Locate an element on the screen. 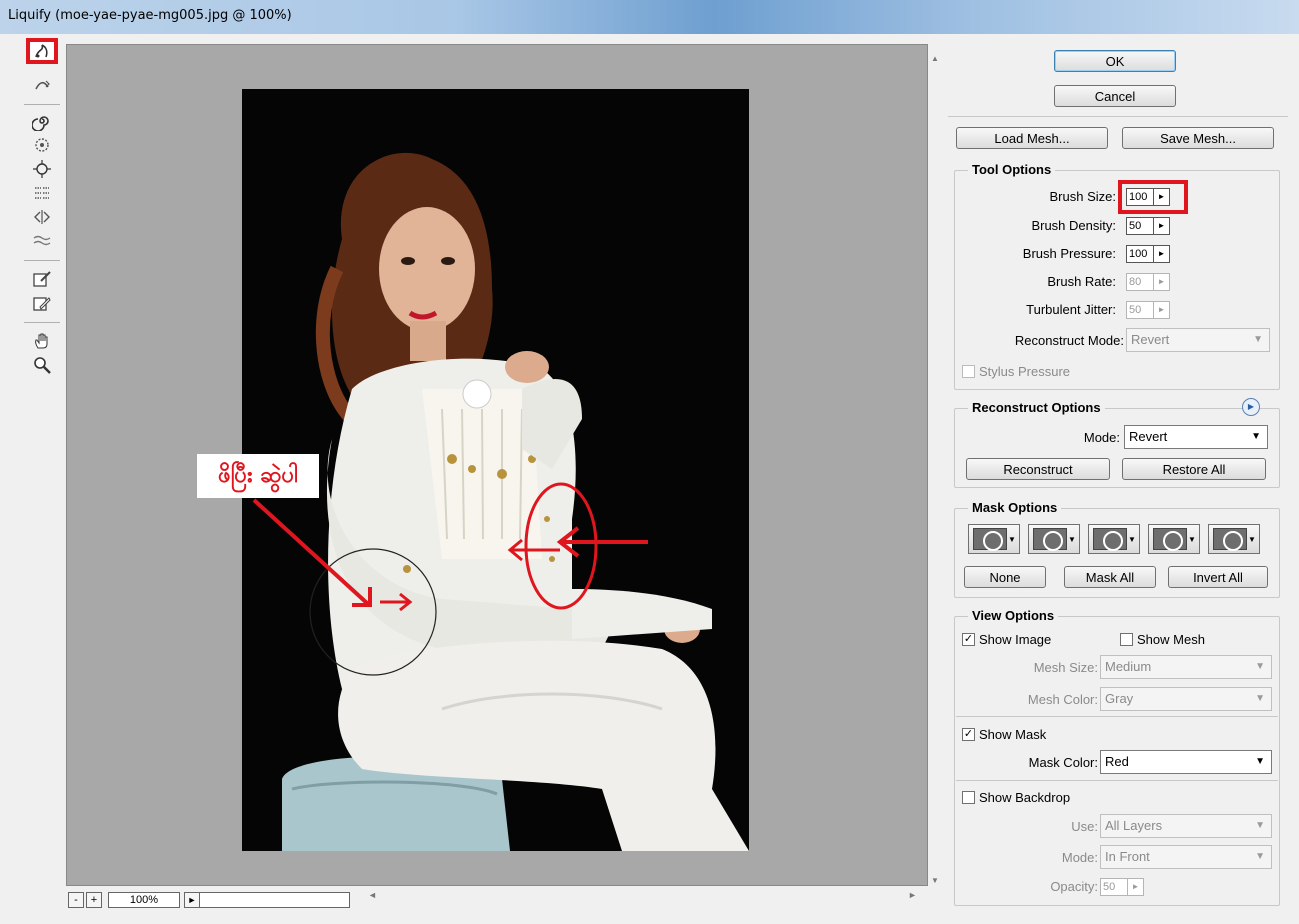 Image resolution: width=1299 pixels, height=924 pixels. zoom-level-track is located at coordinates (275, 900).